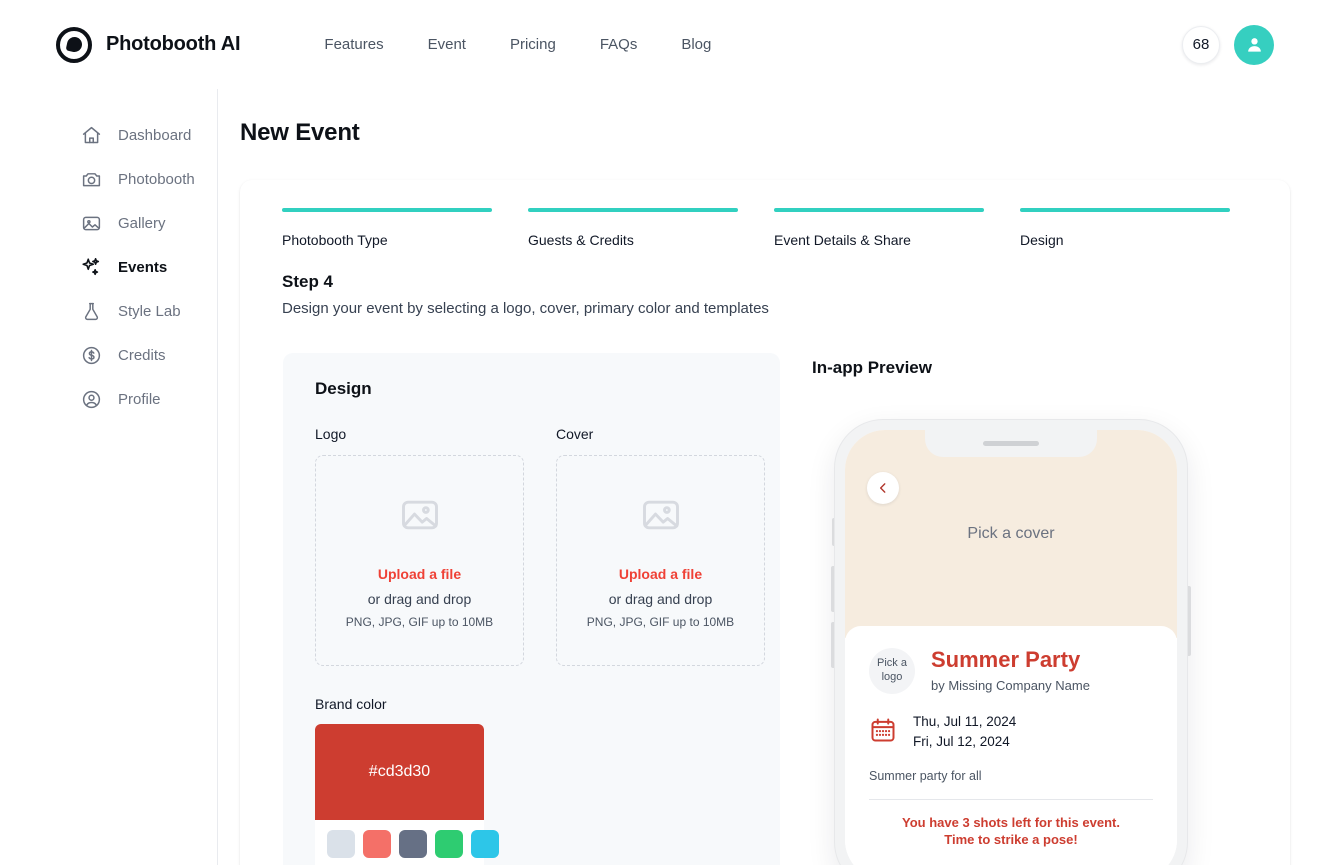  Describe the element at coordinates (108, 311) in the screenshot. I see `sidebar-item-style-lab: Style Lab` at that location.